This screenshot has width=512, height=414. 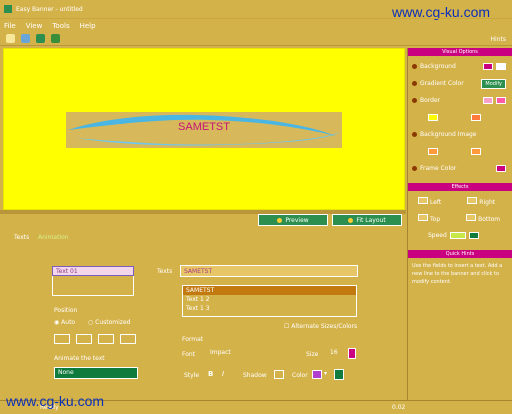 What do you see at coordinates (300, 375) in the screenshot?
I see `color-label: Color` at bounding box center [300, 375].